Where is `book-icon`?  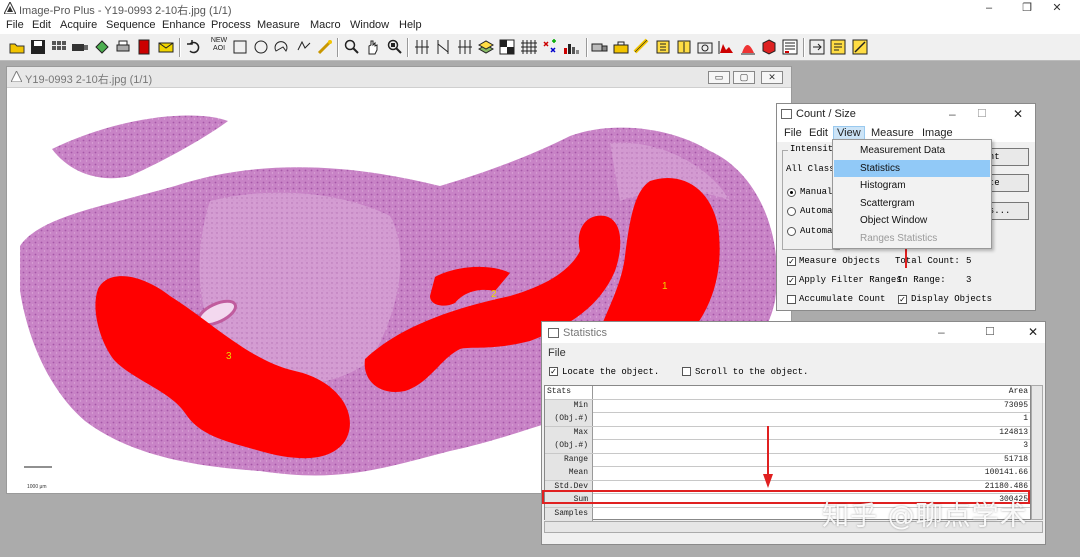
book-icon is located at coordinates (144, 47).